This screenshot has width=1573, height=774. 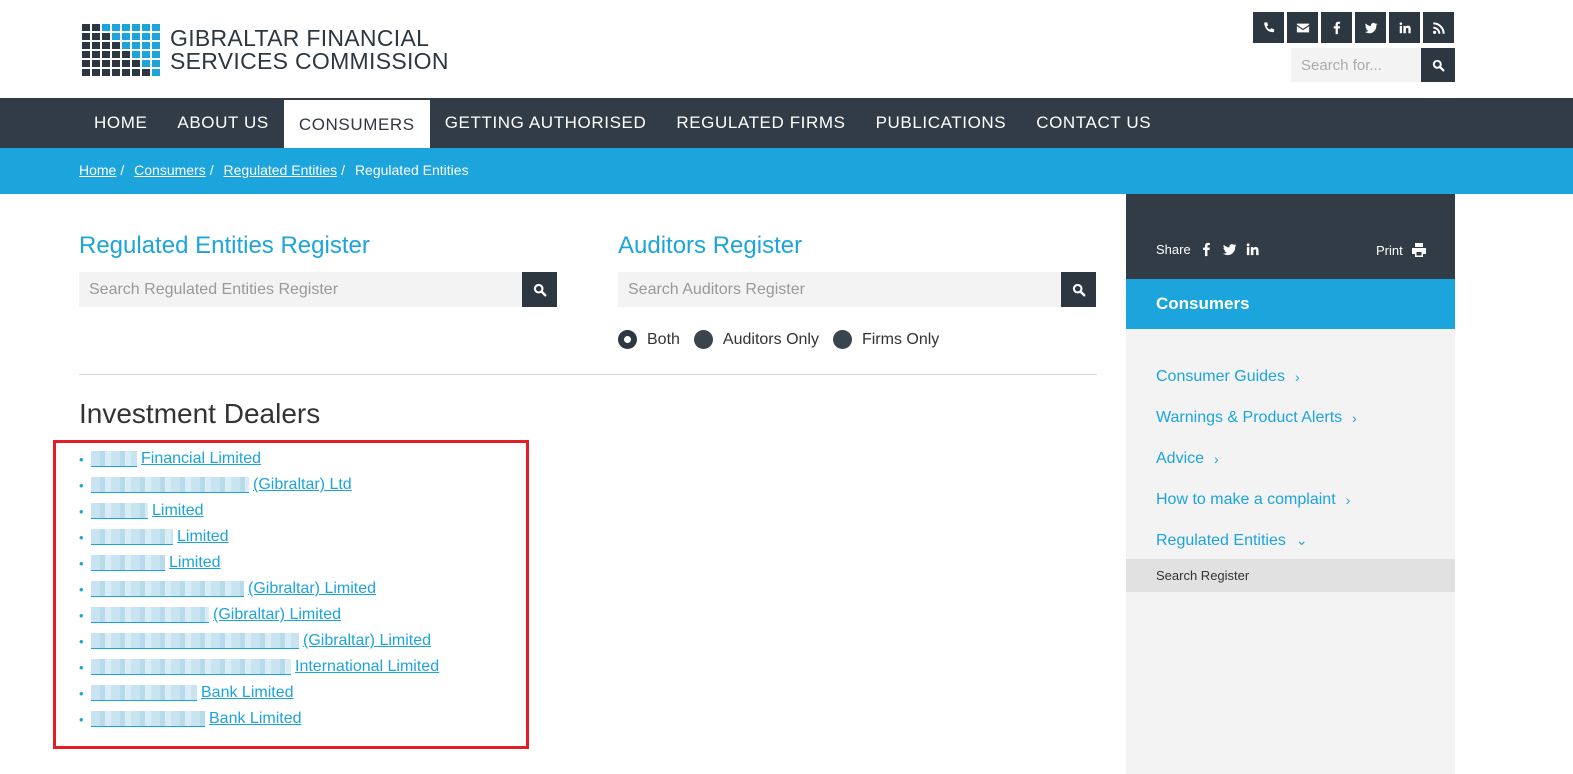 What do you see at coordinates (222, 123) in the screenshot?
I see `nav-about-us: ABOUT US` at bounding box center [222, 123].